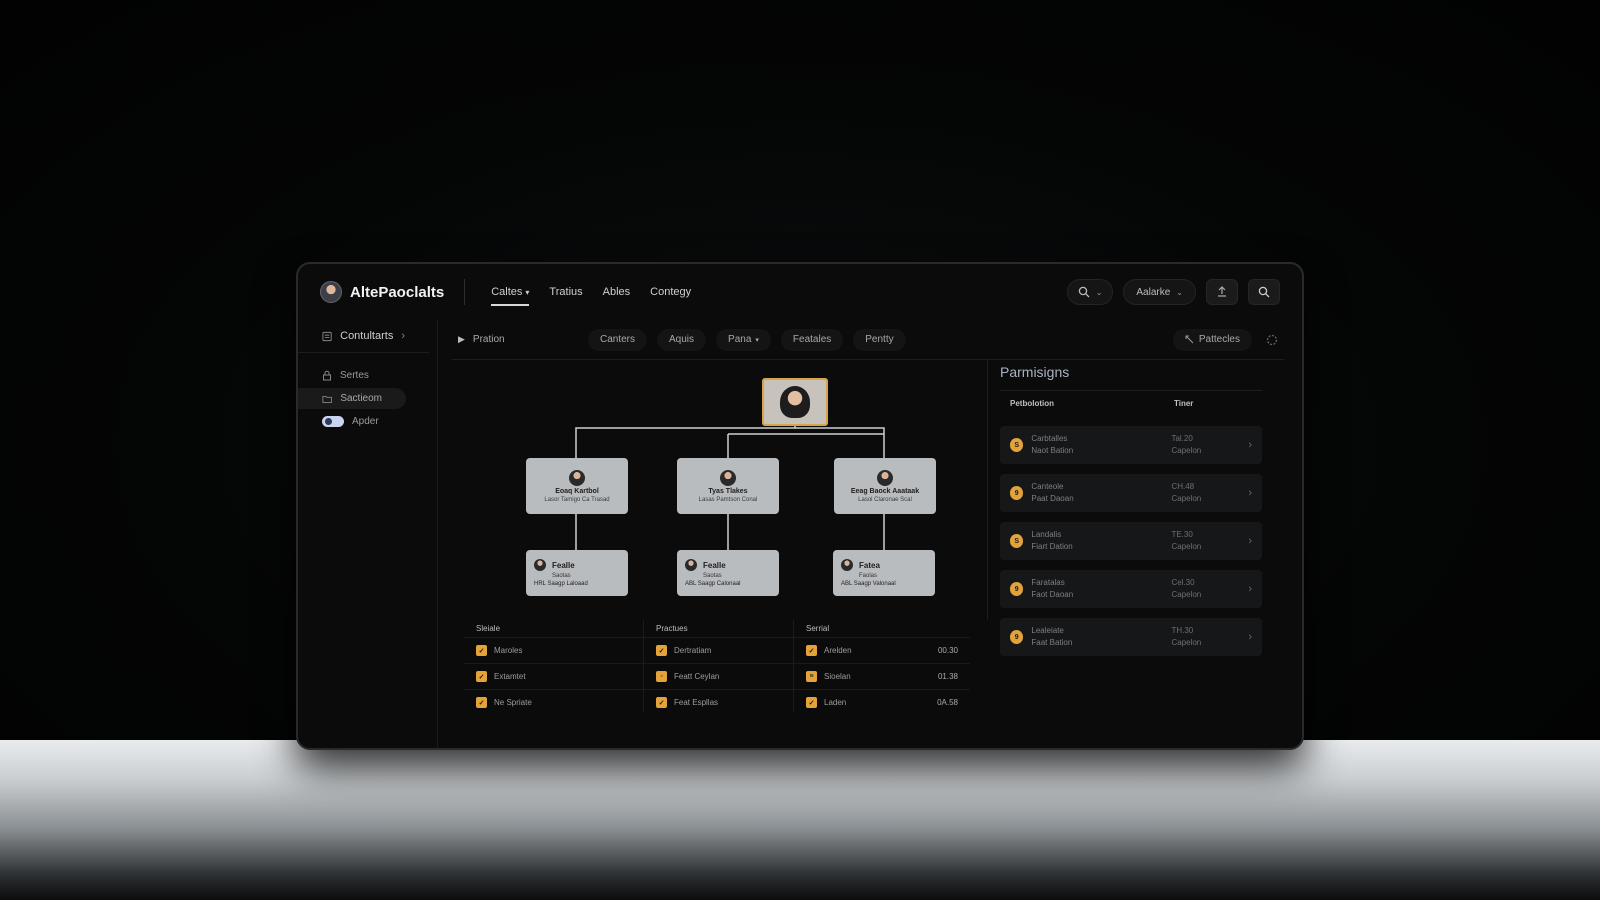 The image size is (1600, 900). I want to click on nav-item-contegy: Contegy, so click(670, 292).